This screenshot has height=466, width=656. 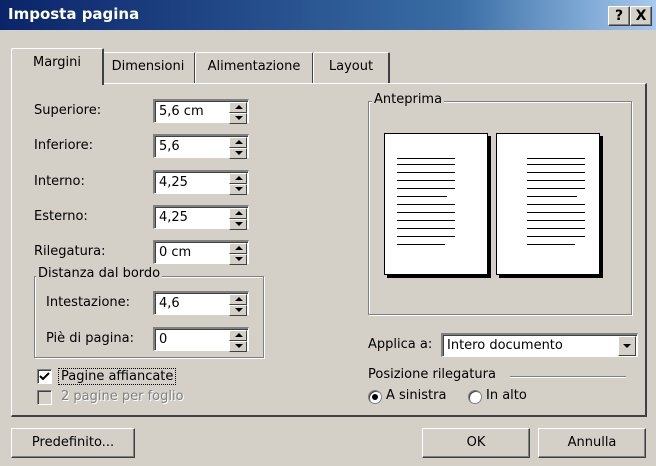 What do you see at coordinates (163, 339) in the screenshot?
I see `pie-value: 0` at bounding box center [163, 339].